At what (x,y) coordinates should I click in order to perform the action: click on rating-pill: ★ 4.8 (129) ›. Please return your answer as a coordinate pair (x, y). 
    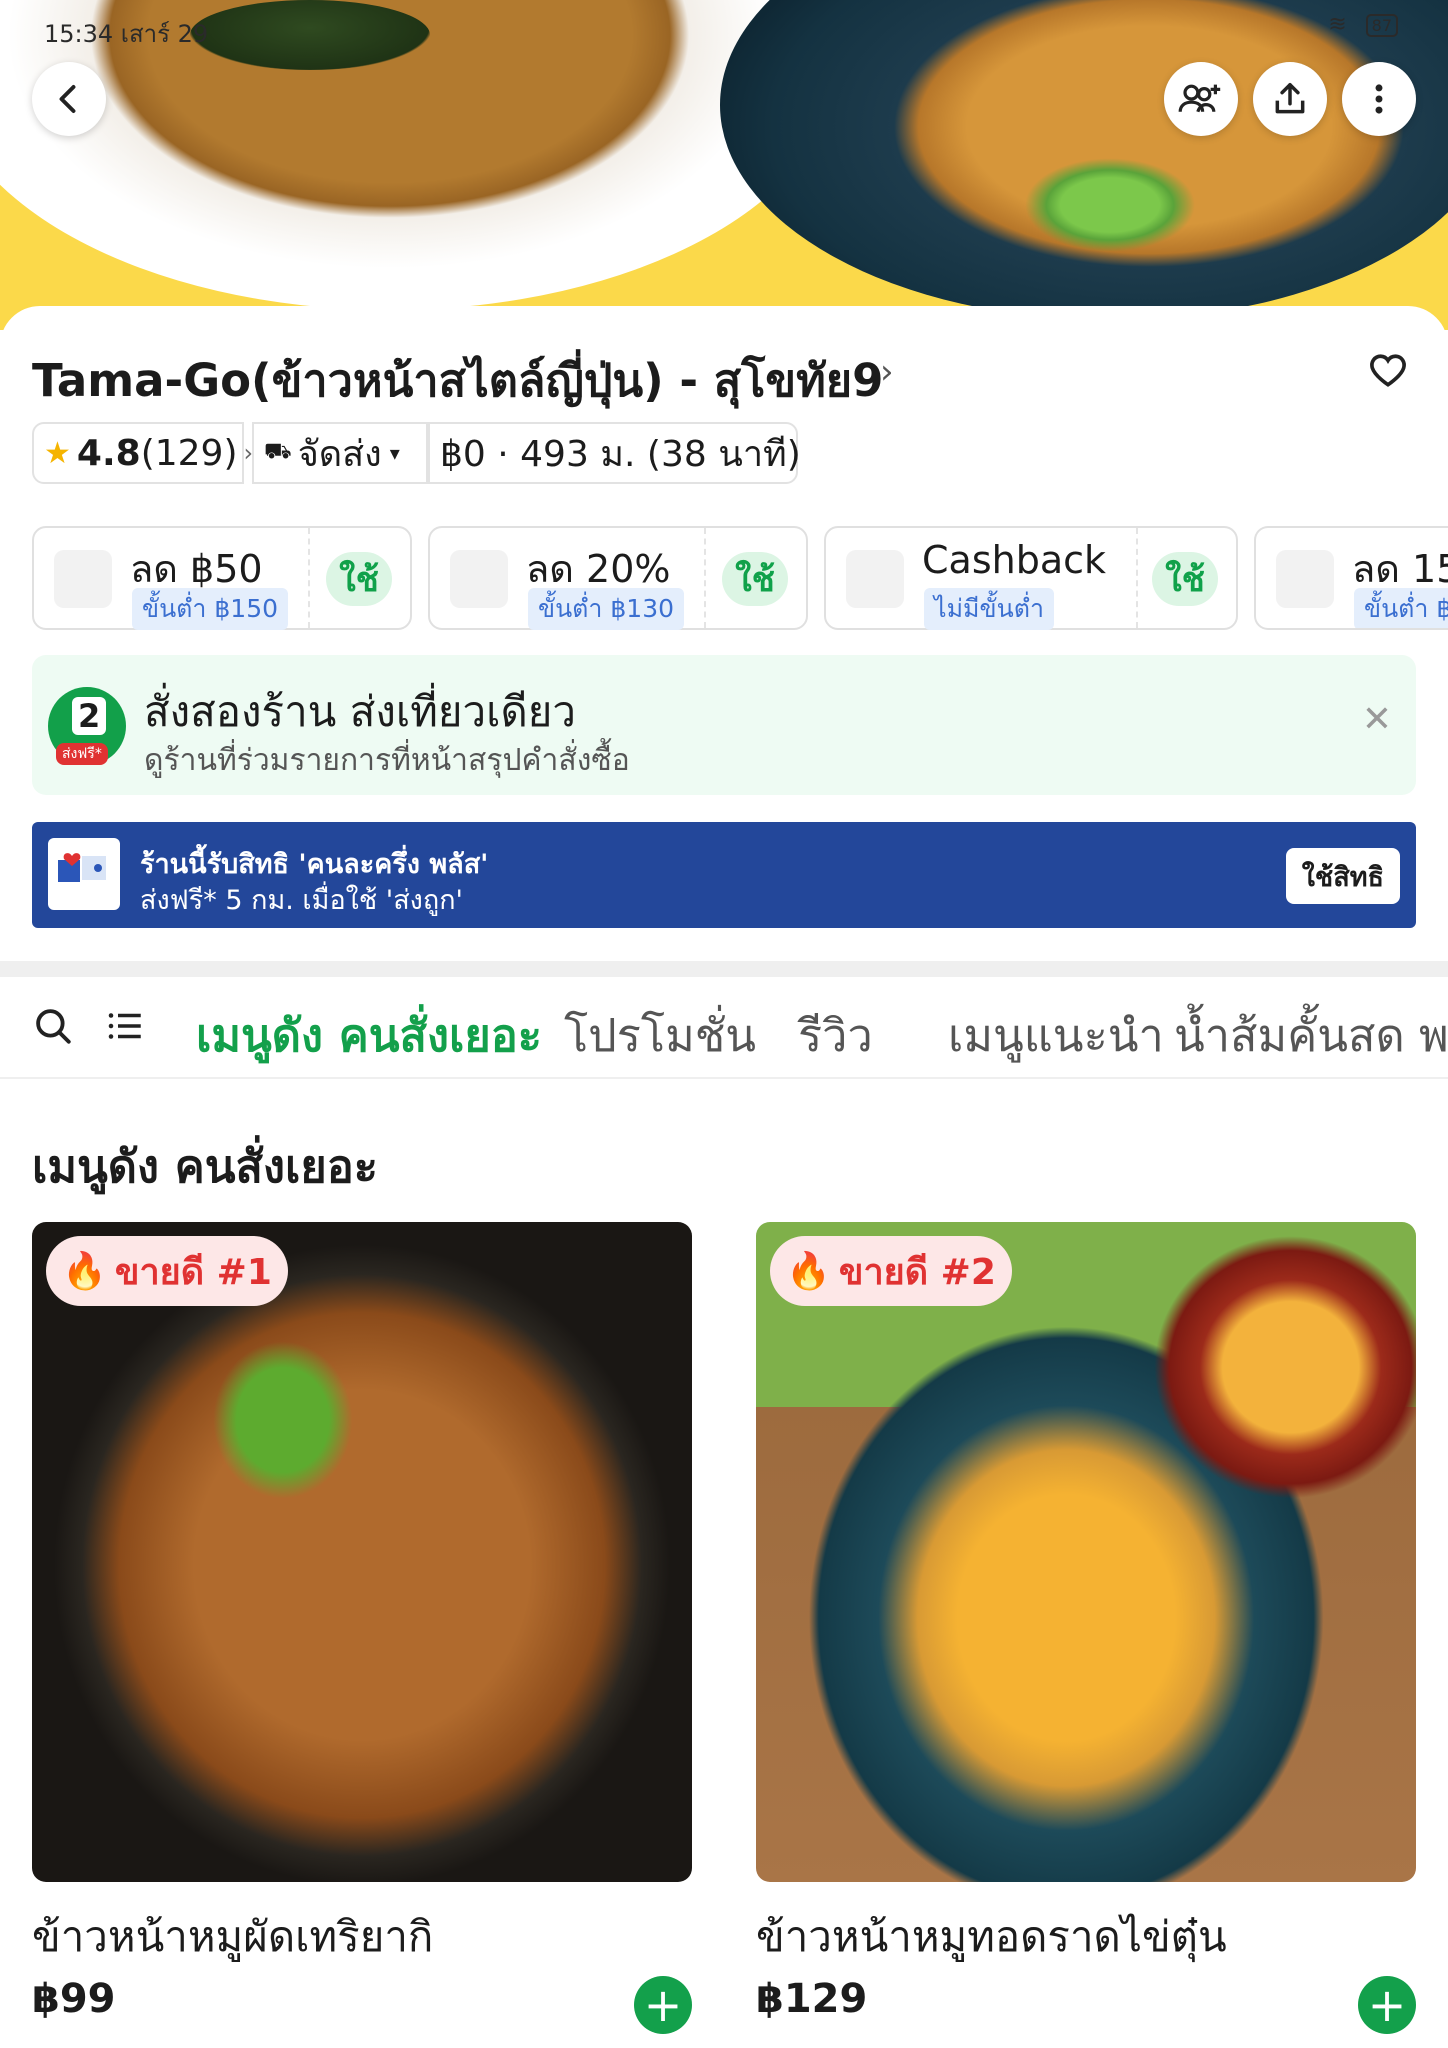
    Looking at the image, I should click on (142, 453).